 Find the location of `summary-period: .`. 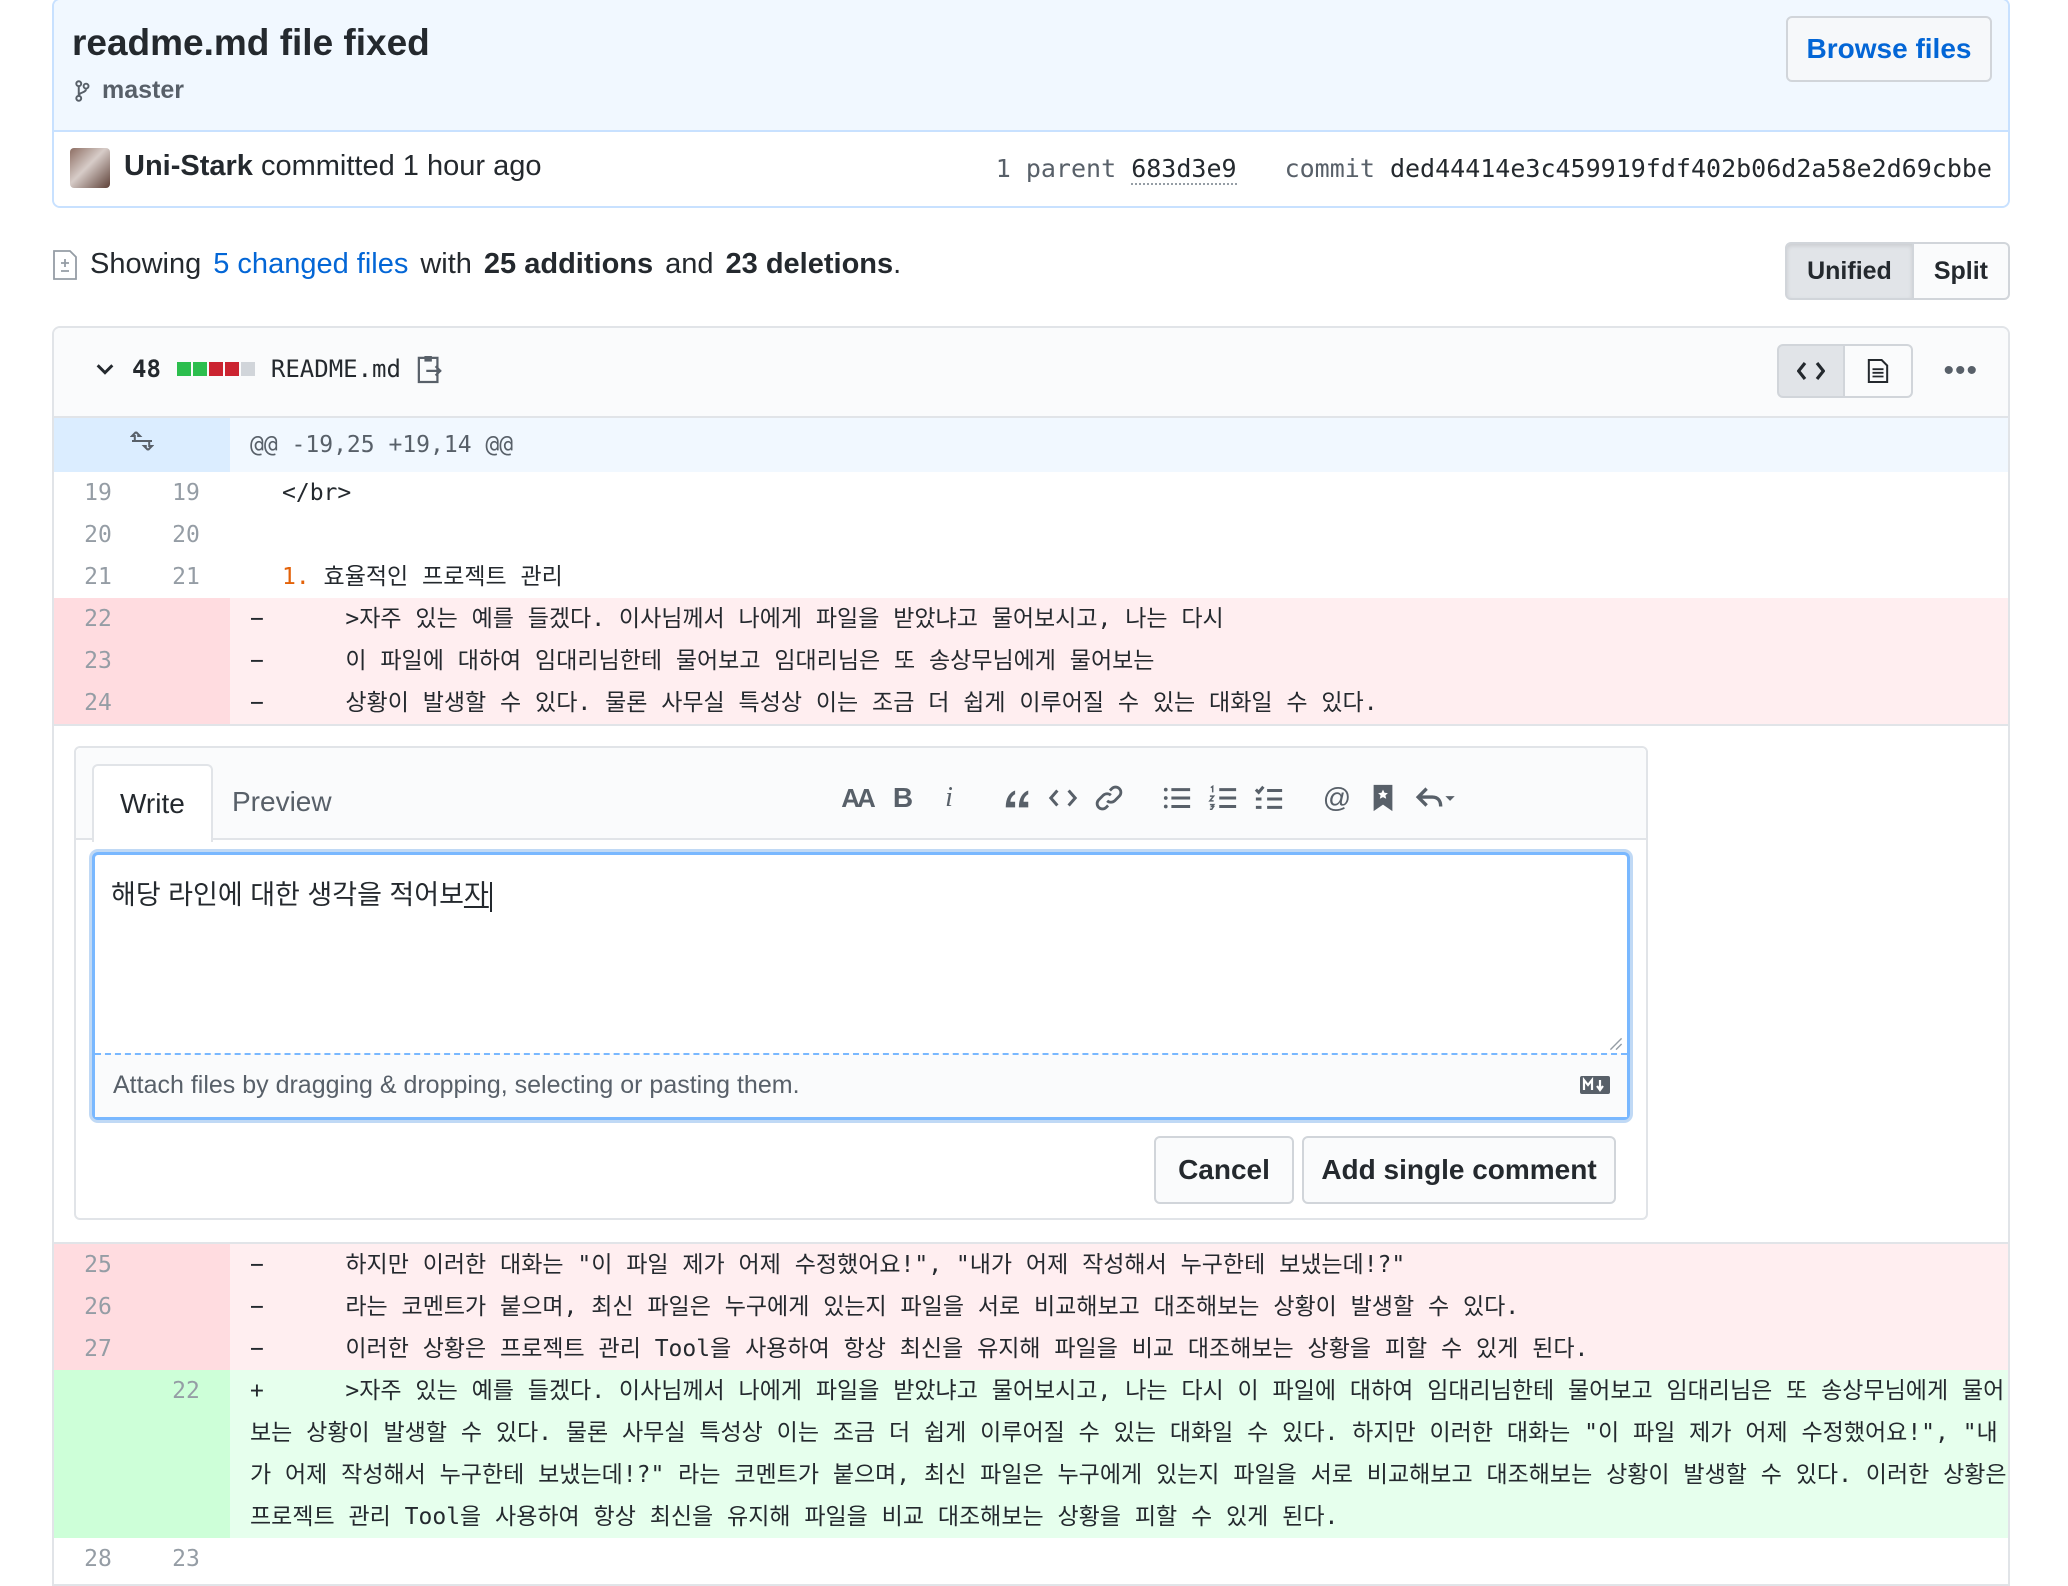

summary-period: . is located at coordinates (897, 264).